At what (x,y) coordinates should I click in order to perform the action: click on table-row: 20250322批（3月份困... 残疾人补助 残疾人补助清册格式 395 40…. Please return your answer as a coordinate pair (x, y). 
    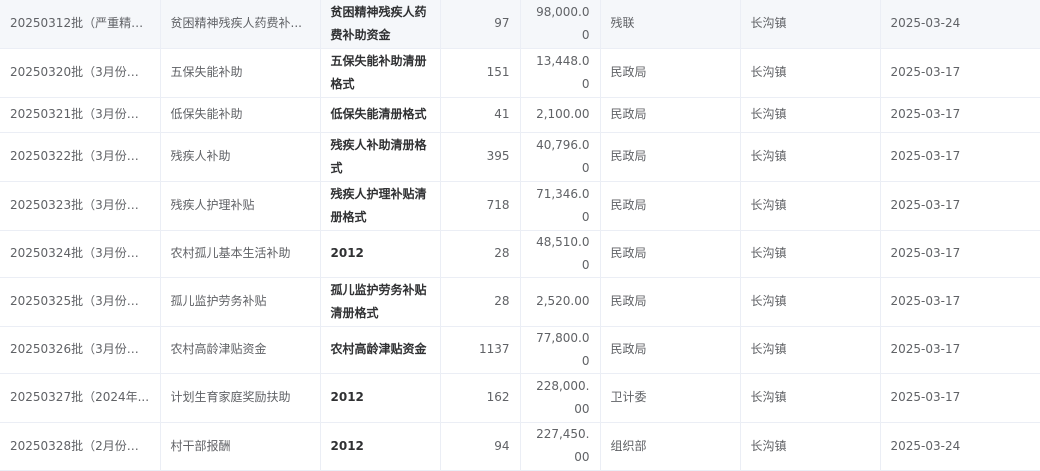
    Looking at the image, I should click on (520, 157).